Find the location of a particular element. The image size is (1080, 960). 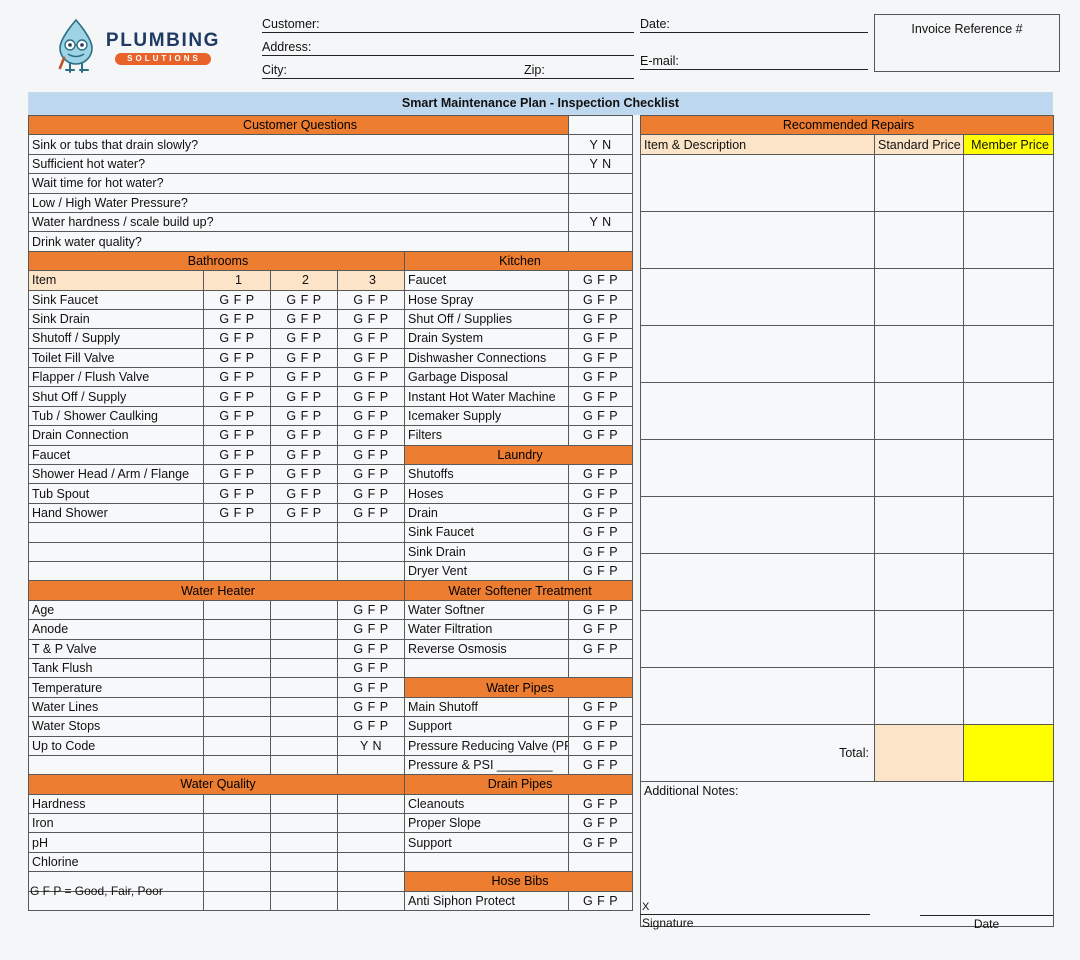

water-heater-rating: Y N is located at coordinates (371, 745).